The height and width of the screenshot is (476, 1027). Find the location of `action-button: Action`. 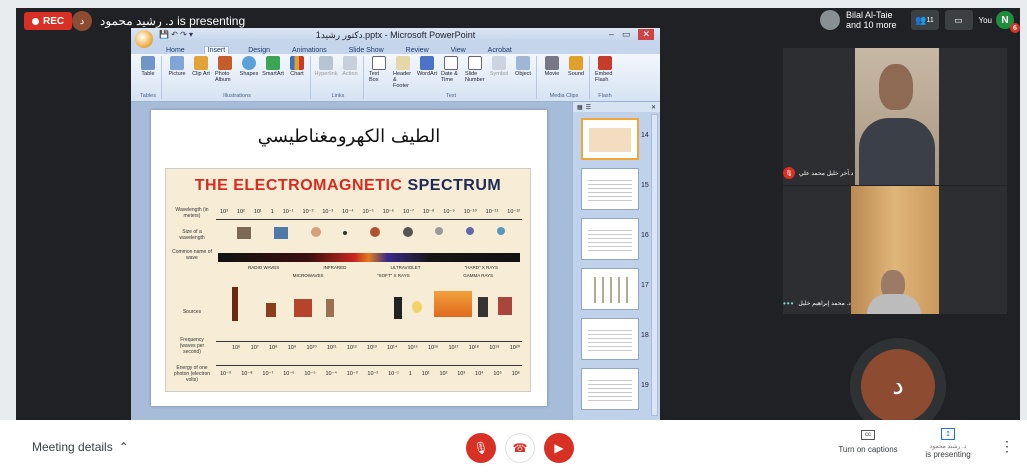

action-button: Action is located at coordinates (350, 66).